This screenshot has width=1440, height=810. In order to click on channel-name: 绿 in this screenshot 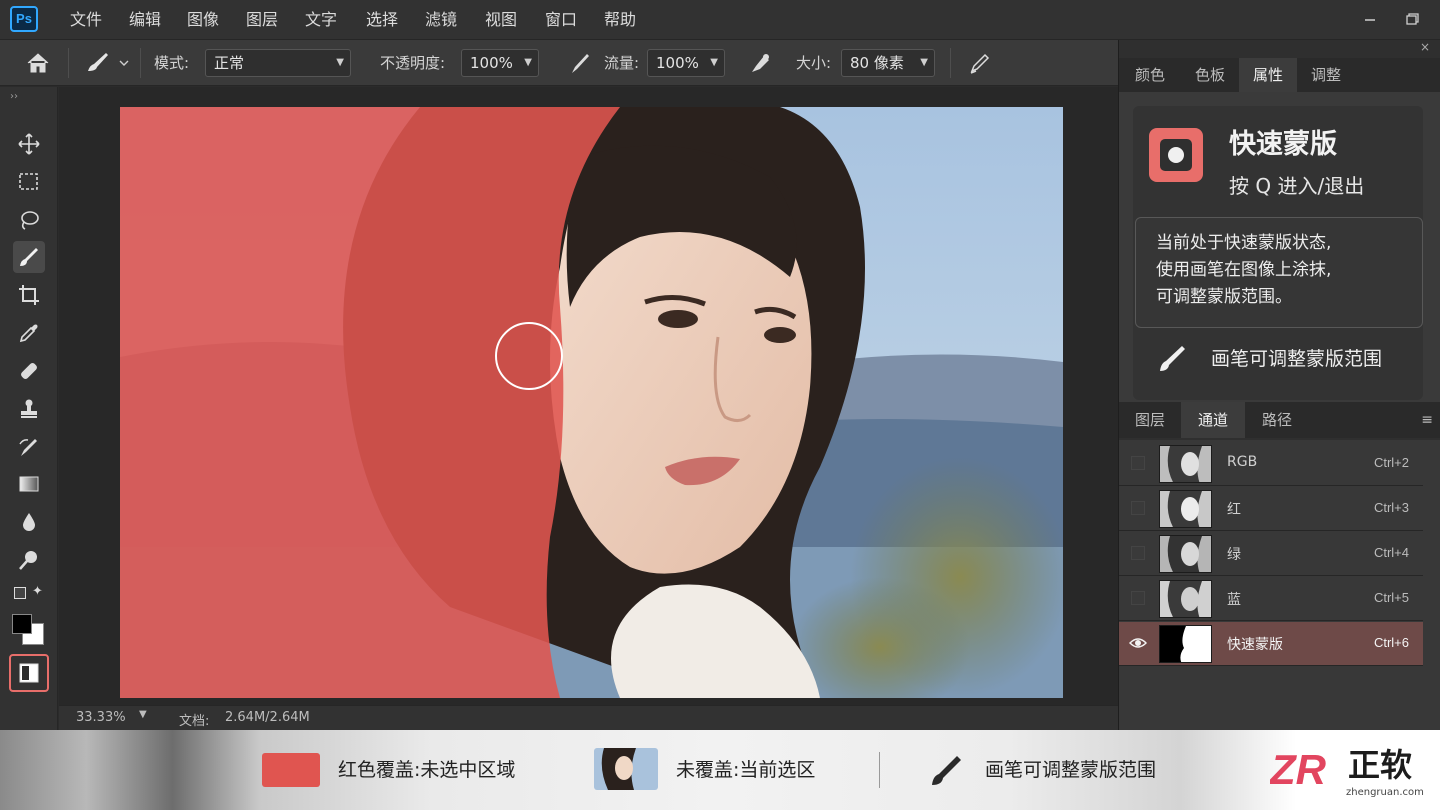, I will do `click(1234, 555)`.